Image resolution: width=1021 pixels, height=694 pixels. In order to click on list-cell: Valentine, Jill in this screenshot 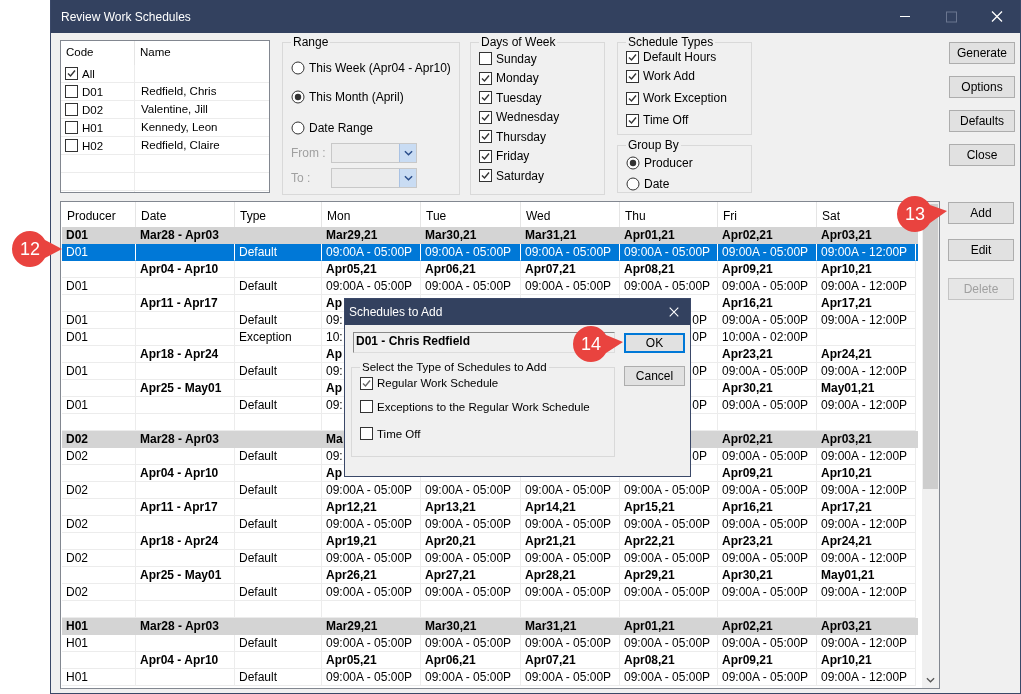, I will do `click(174, 109)`.